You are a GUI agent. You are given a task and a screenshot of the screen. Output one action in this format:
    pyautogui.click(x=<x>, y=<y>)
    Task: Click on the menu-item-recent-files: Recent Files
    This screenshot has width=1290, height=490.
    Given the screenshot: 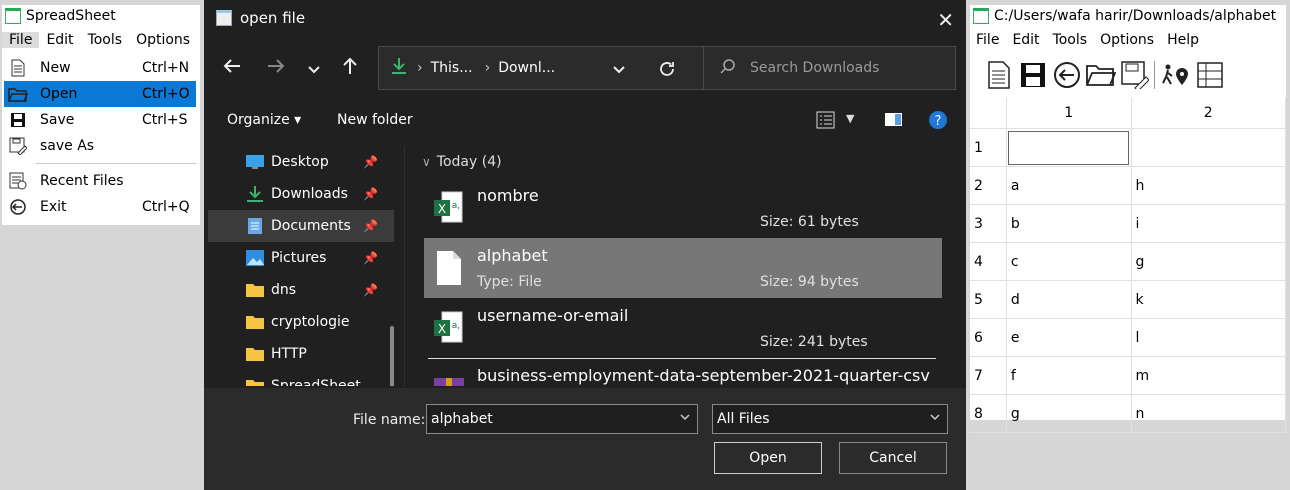 What is the action you would take?
    pyautogui.click(x=102, y=181)
    